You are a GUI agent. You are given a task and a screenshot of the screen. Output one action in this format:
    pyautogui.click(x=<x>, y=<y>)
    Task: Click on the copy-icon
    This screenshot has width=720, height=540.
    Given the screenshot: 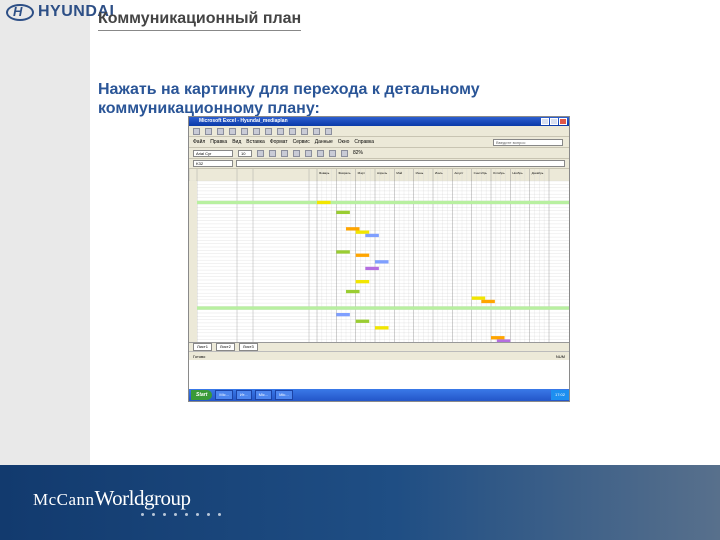 What is the action you would take?
    pyautogui.click(x=280, y=131)
    